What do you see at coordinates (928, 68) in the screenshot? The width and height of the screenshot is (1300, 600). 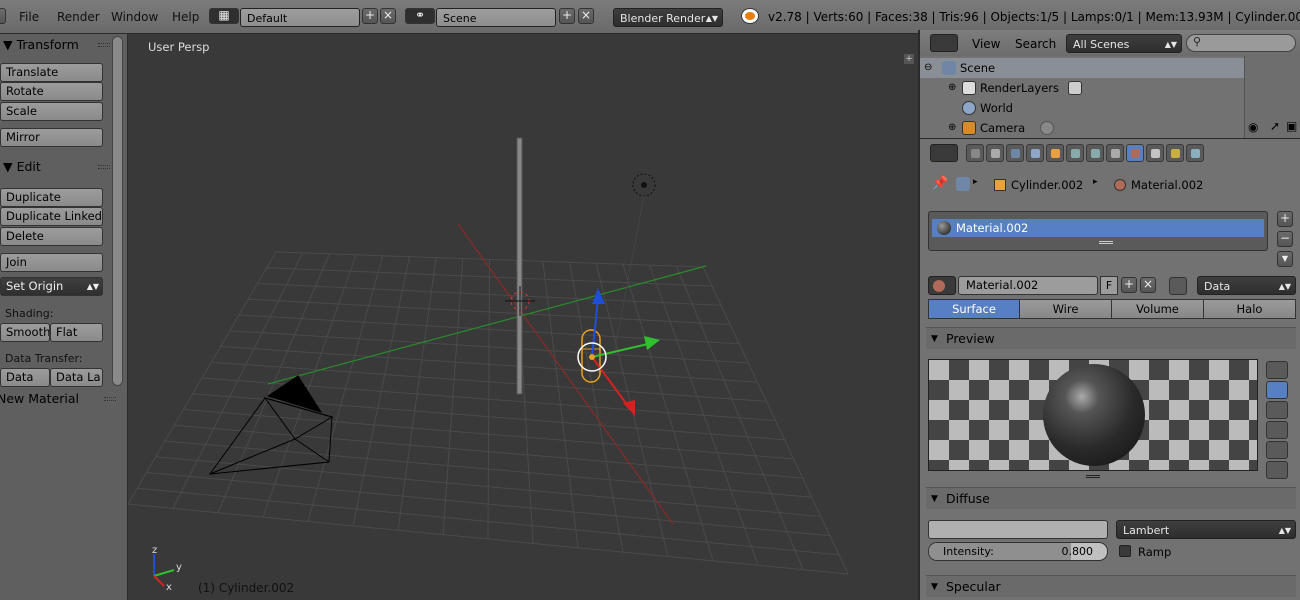 I see `collapse-icon: ⊖` at bounding box center [928, 68].